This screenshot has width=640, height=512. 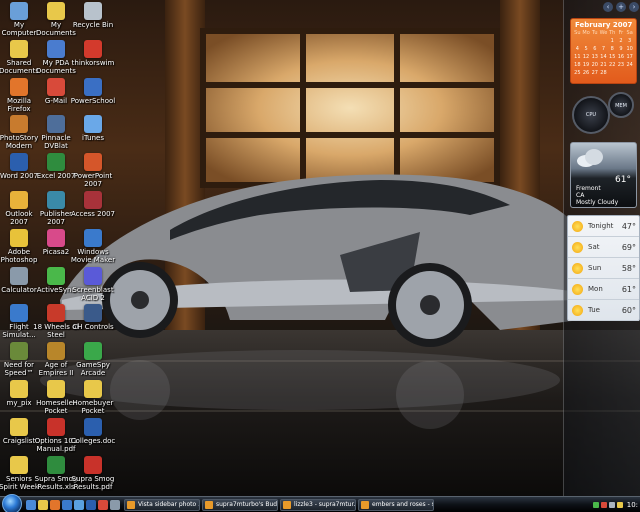 What do you see at coordinates (629, 33) in the screenshot?
I see `calendar-weekday: Sa` at bounding box center [629, 33].